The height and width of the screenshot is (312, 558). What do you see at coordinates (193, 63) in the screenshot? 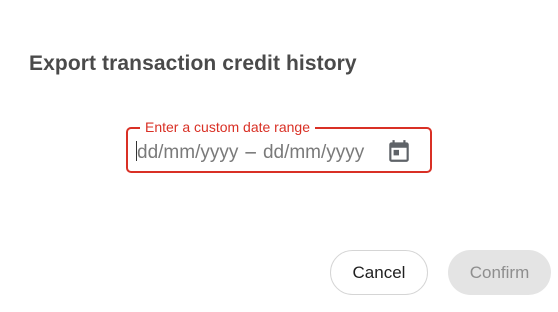
I see `dialog-title: Export transaction credit history` at bounding box center [193, 63].